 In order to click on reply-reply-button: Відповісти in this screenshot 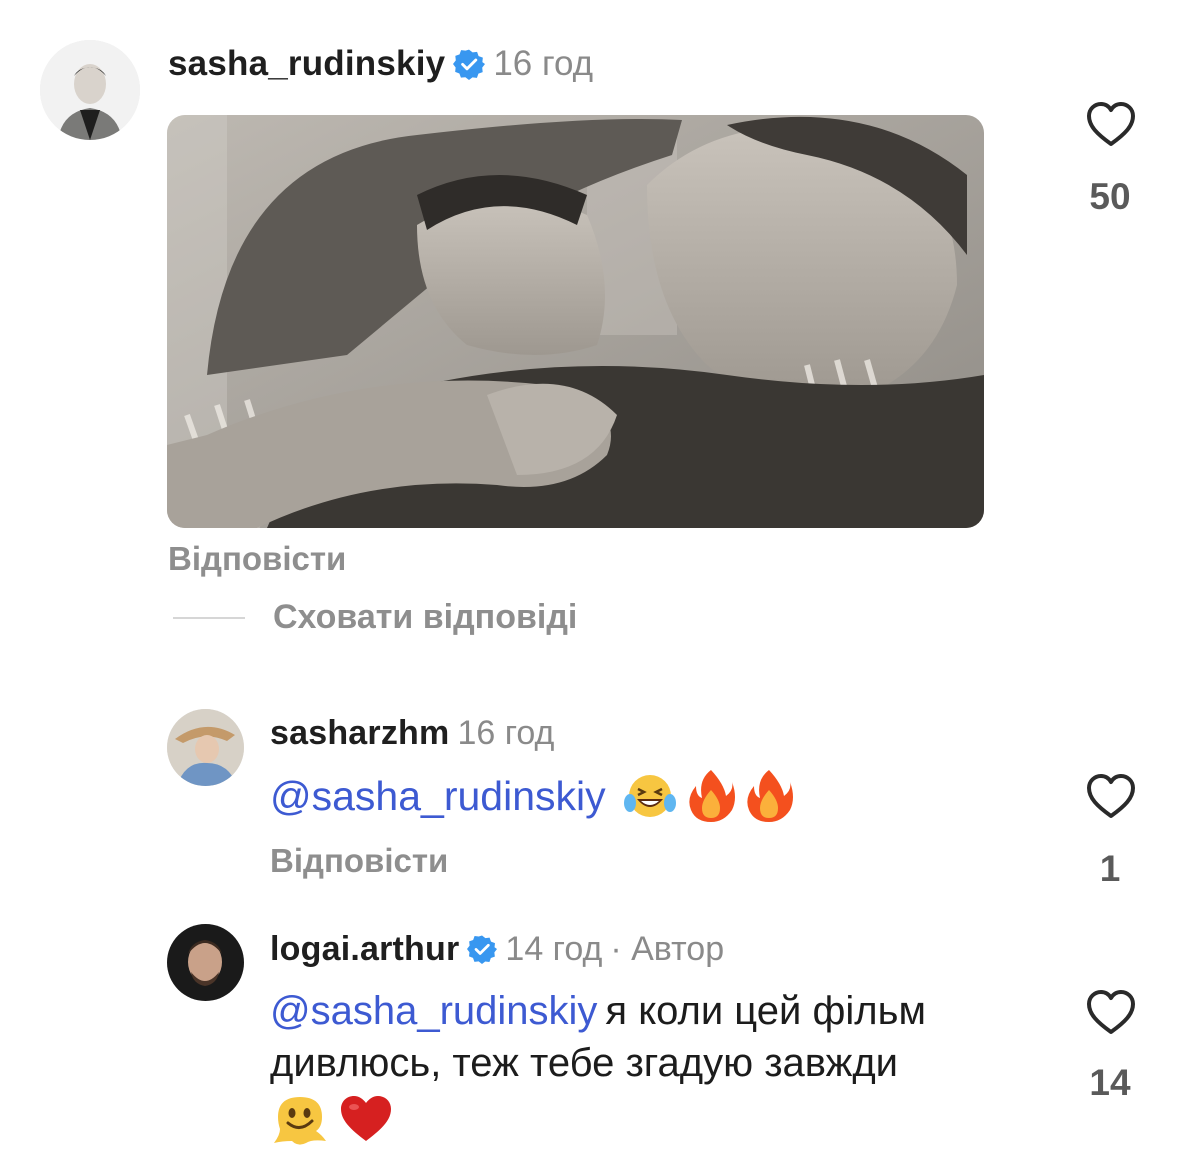, I will do `click(359, 861)`.